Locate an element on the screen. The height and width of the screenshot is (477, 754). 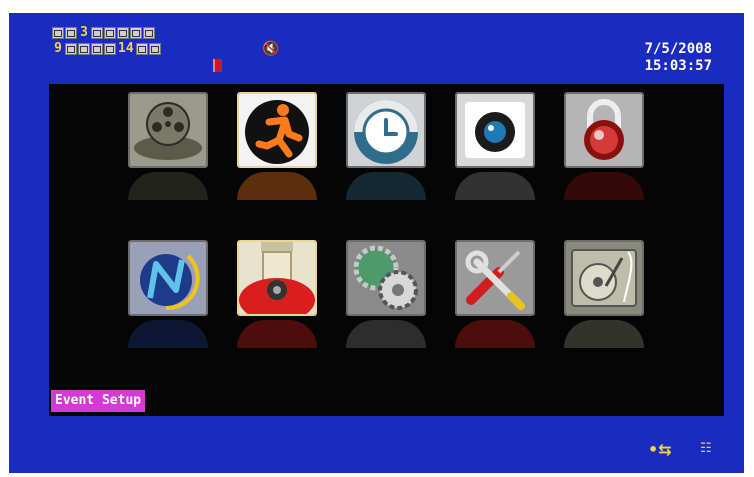
channel-row-2: 9 14 is located at coordinates (106, 49).